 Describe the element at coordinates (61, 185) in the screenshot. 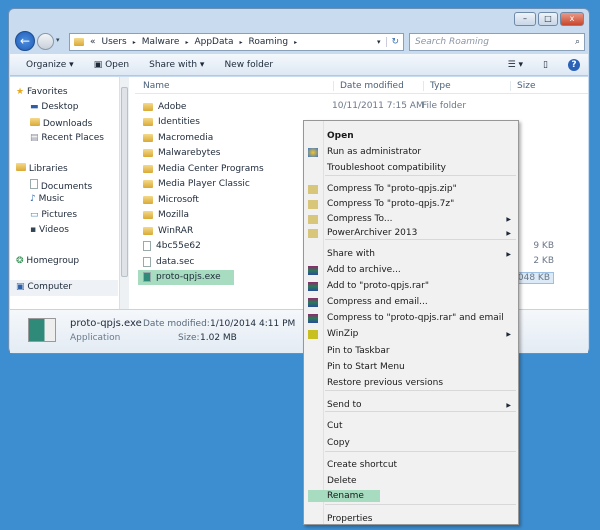

I see `nav-documents: Documents` at that location.